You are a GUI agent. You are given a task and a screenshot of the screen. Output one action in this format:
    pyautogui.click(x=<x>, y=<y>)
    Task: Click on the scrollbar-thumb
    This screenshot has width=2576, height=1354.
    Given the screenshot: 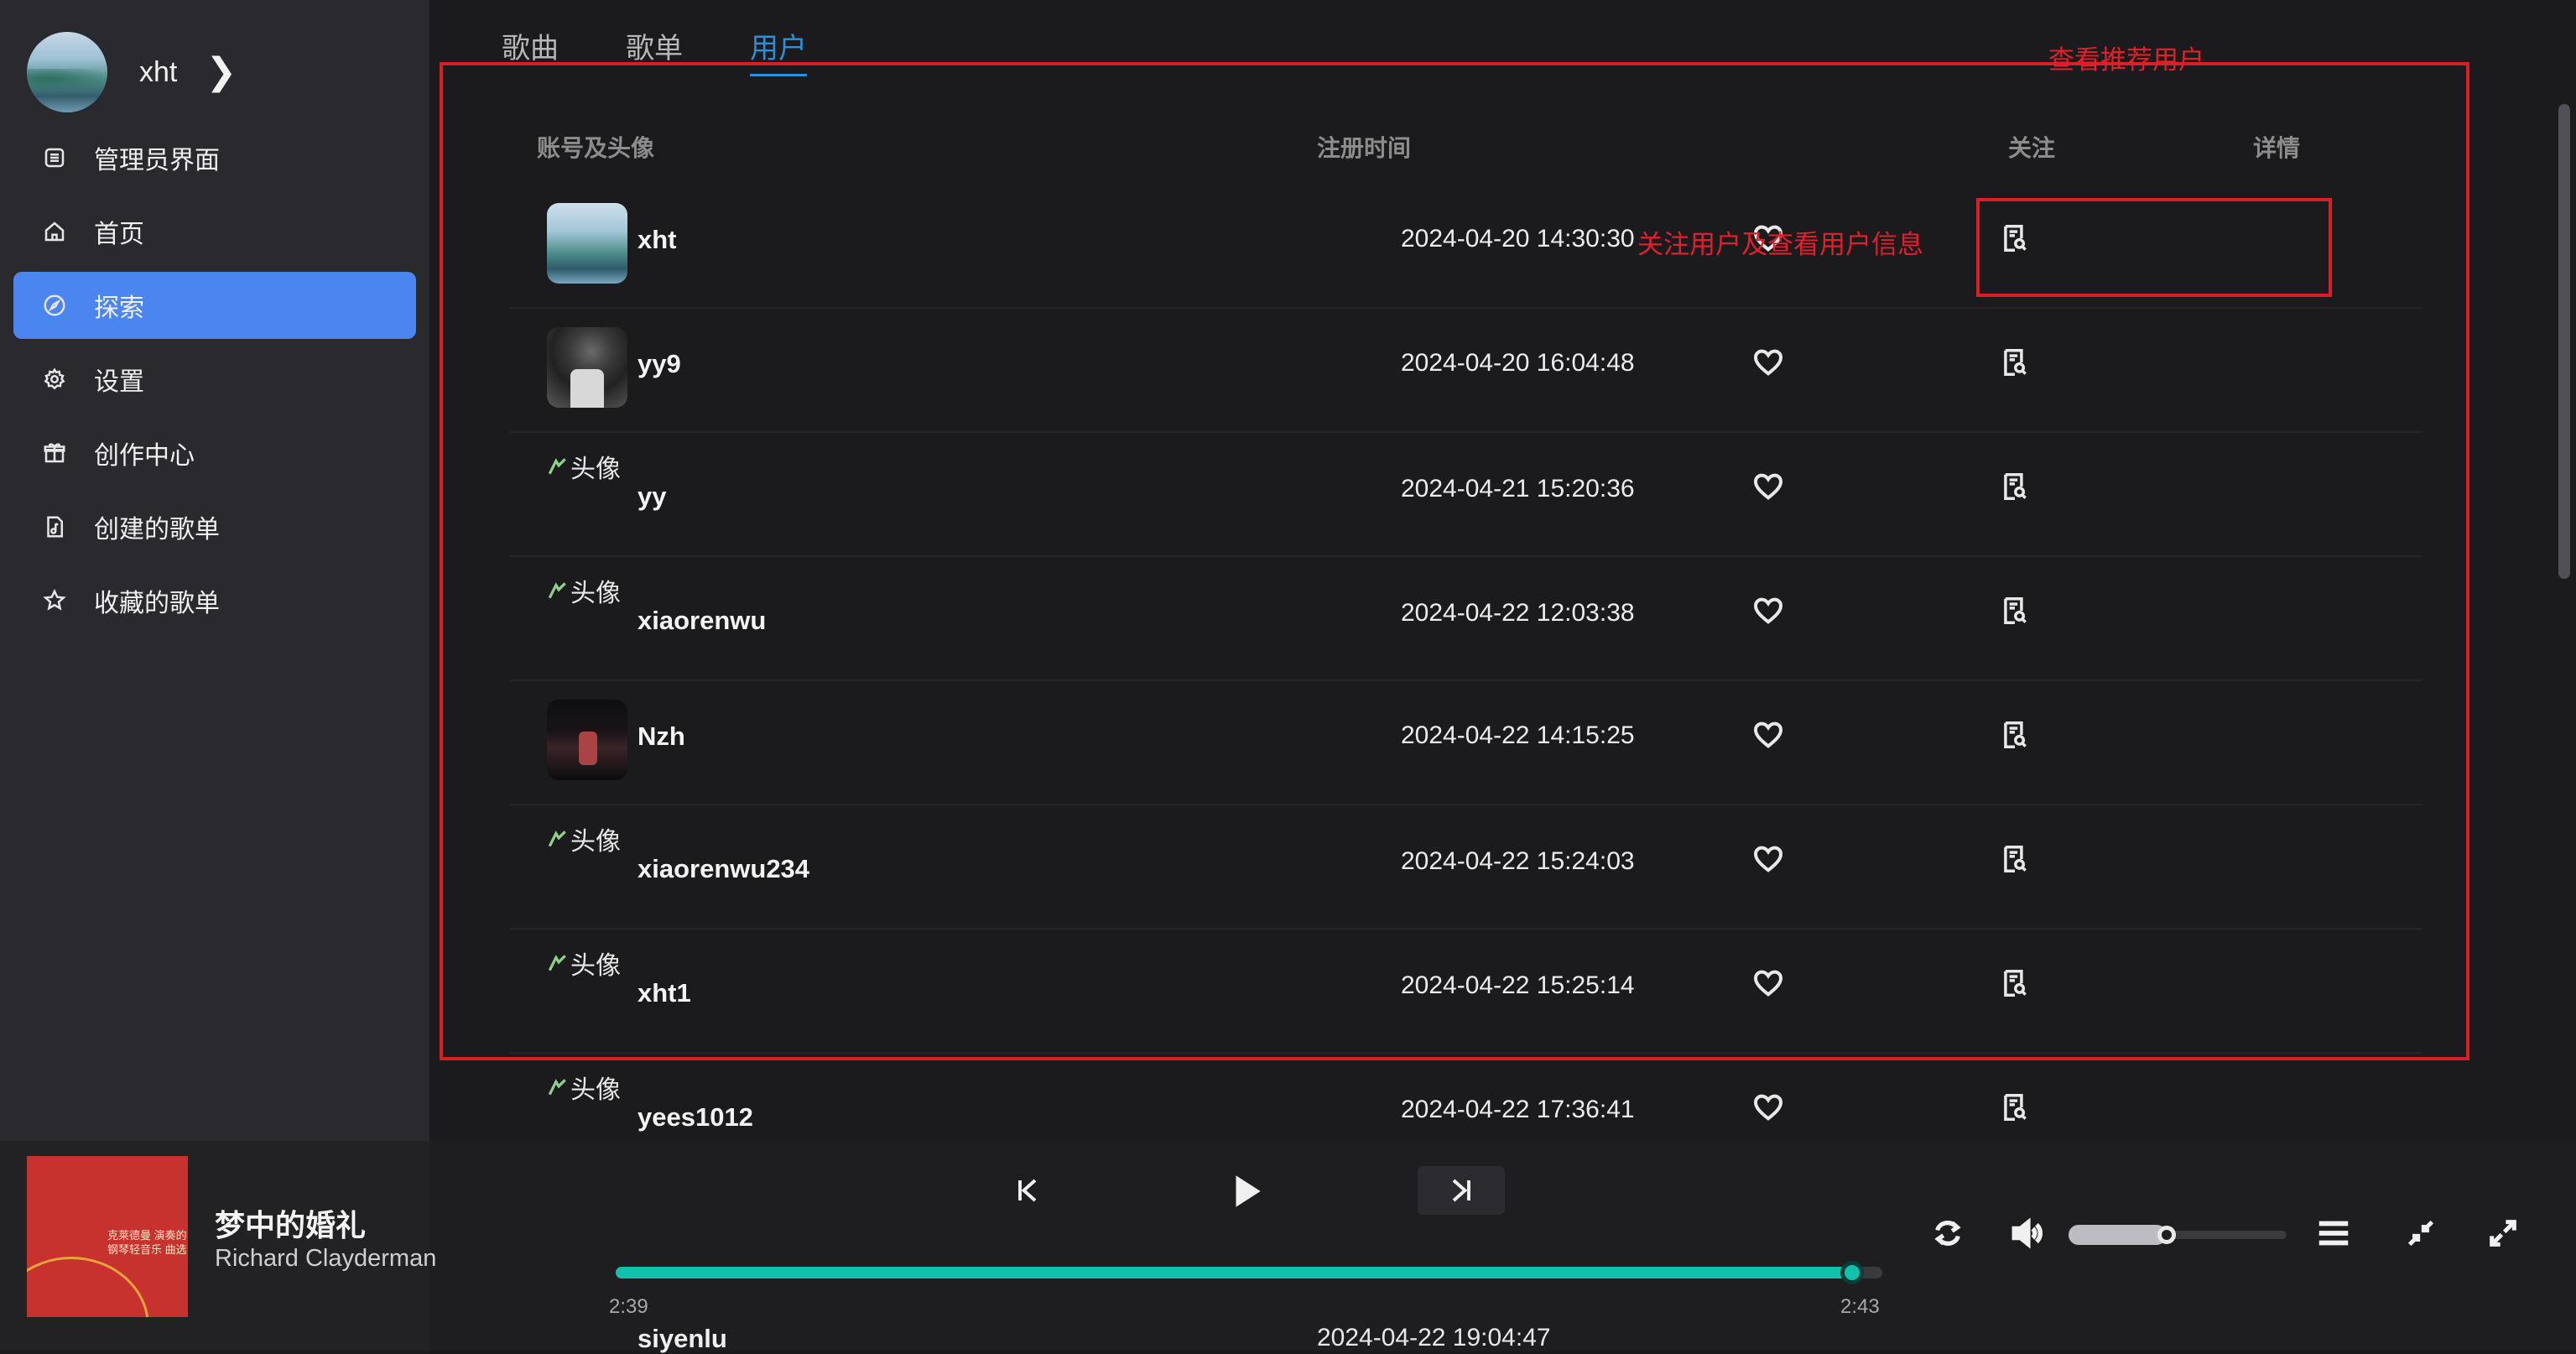 What is the action you would take?
    pyautogui.click(x=2564, y=342)
    